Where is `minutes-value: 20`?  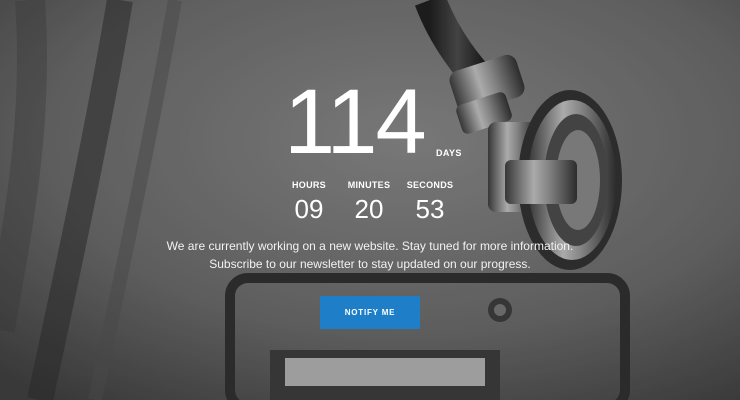
minutes-value: 20 is located at coordinates (369, 209).